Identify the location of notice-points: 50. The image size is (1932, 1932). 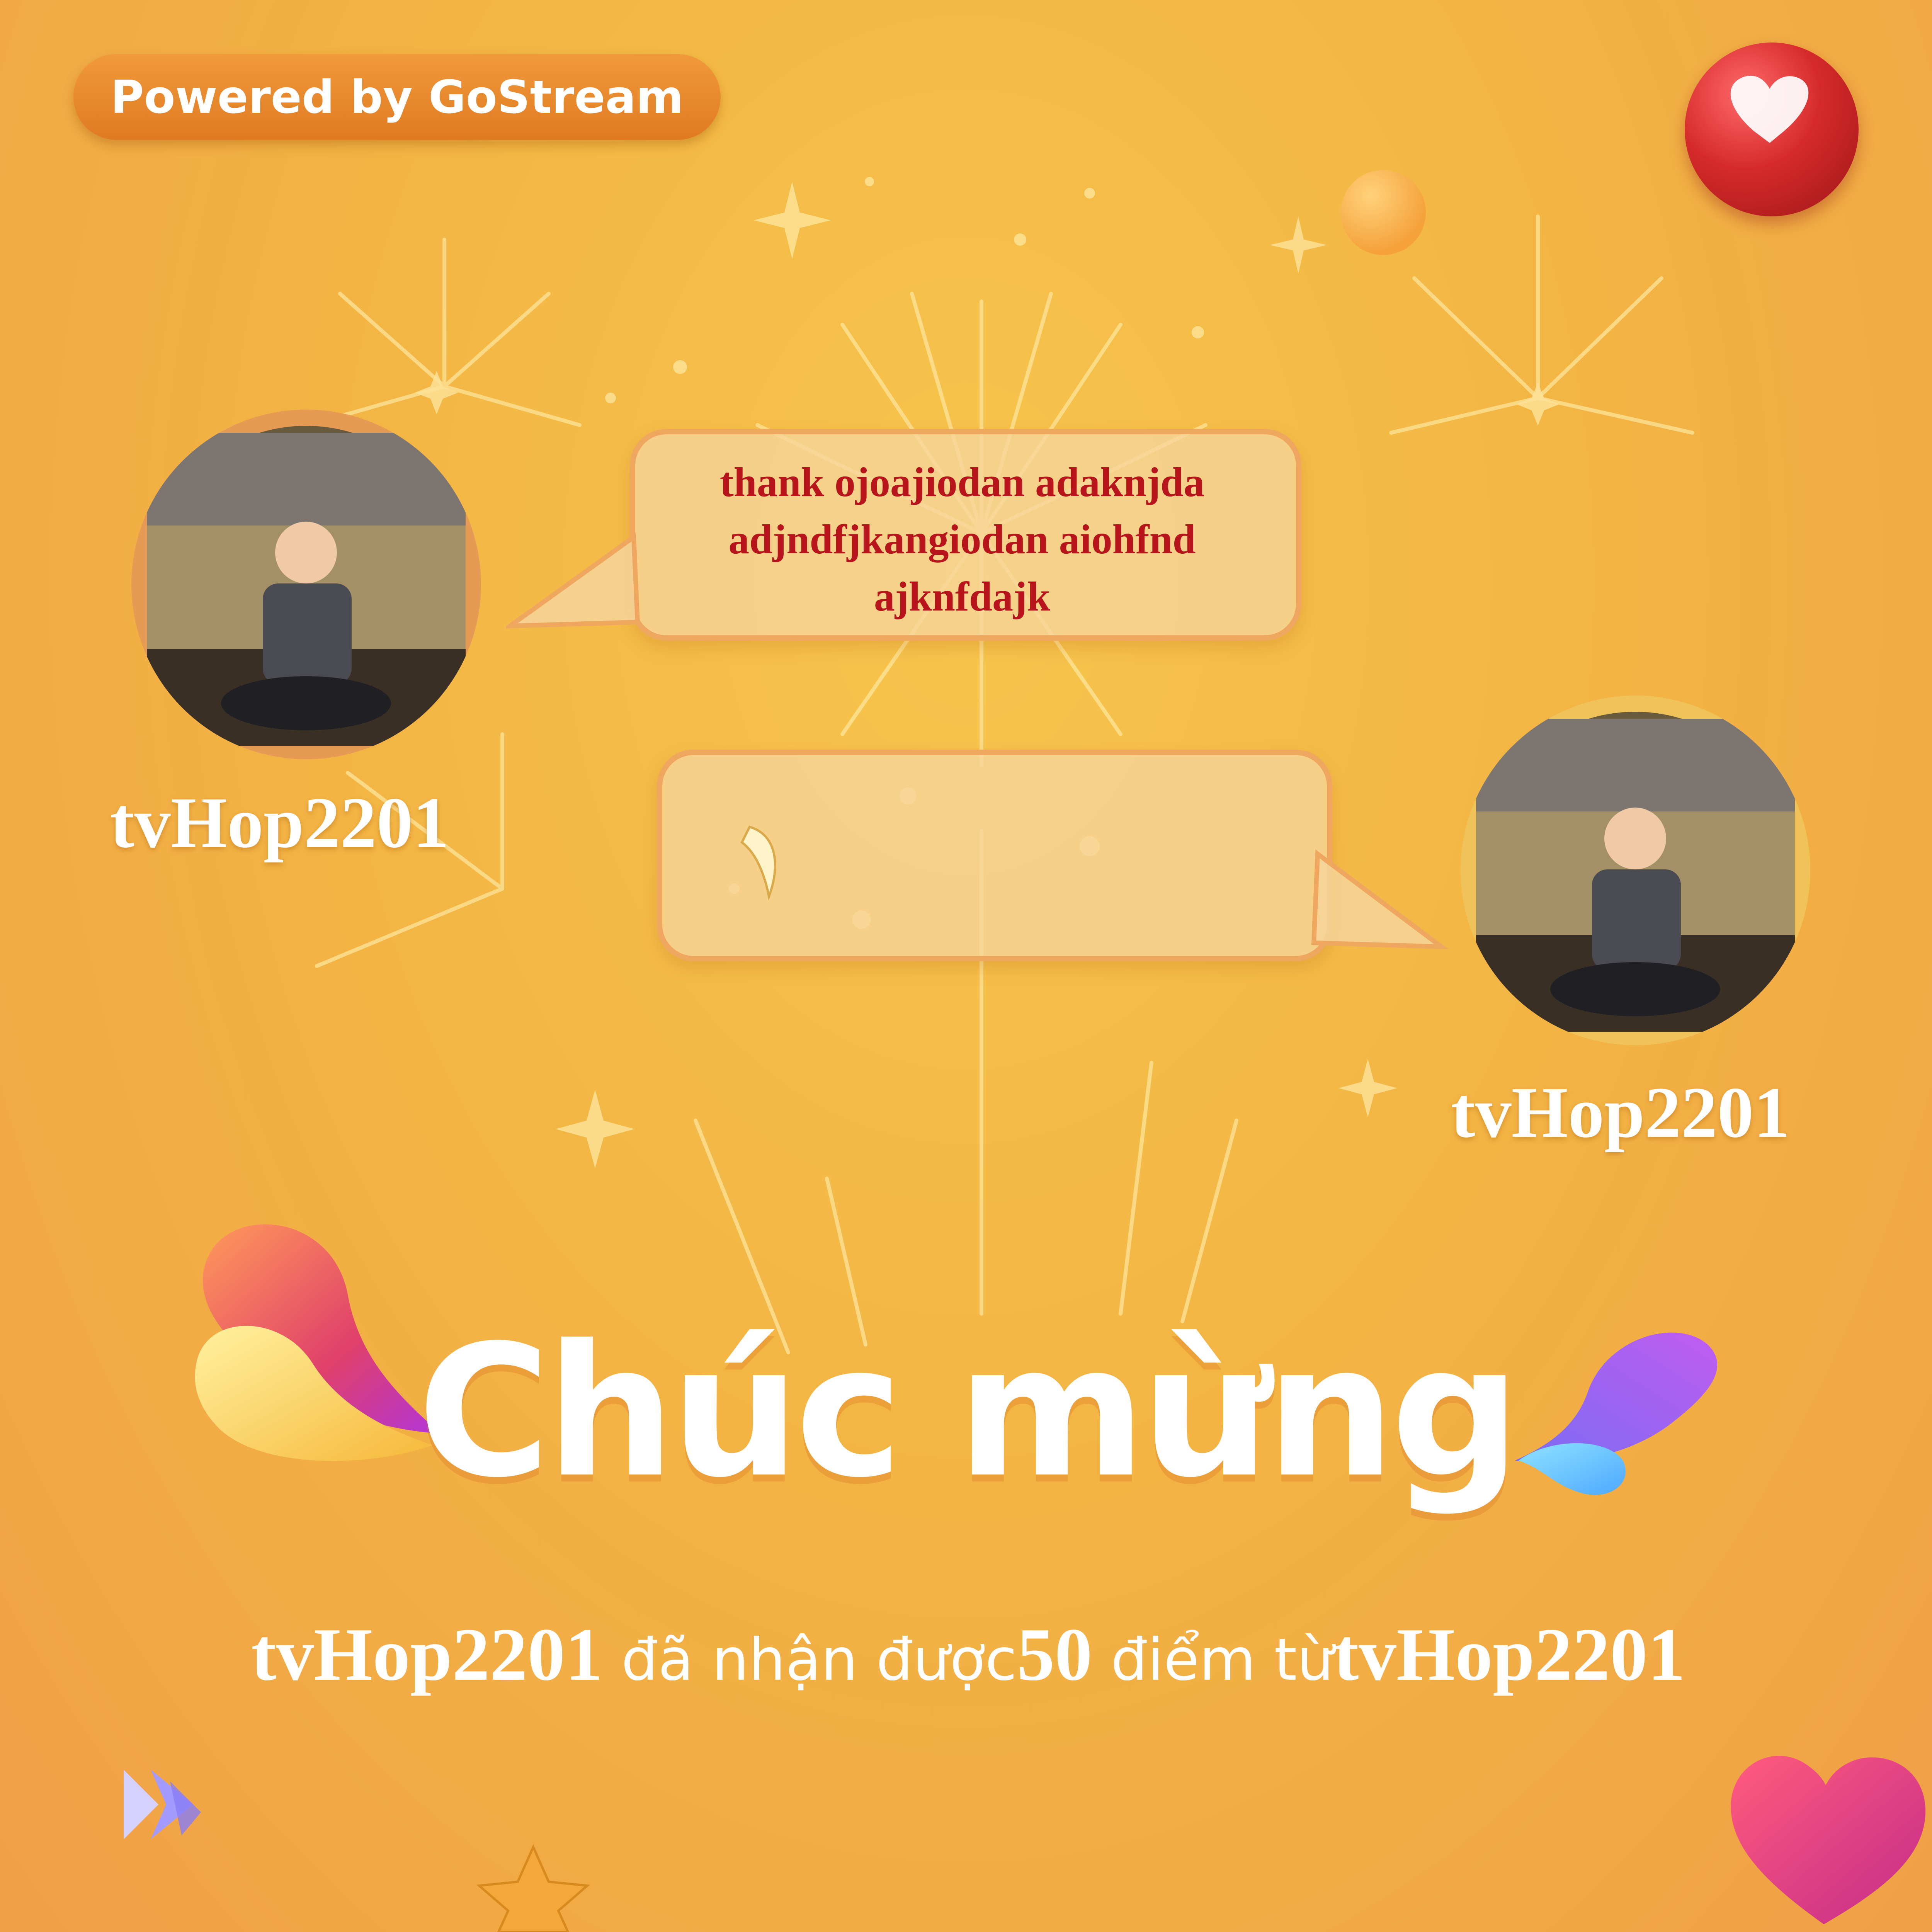
(1055, 1655).